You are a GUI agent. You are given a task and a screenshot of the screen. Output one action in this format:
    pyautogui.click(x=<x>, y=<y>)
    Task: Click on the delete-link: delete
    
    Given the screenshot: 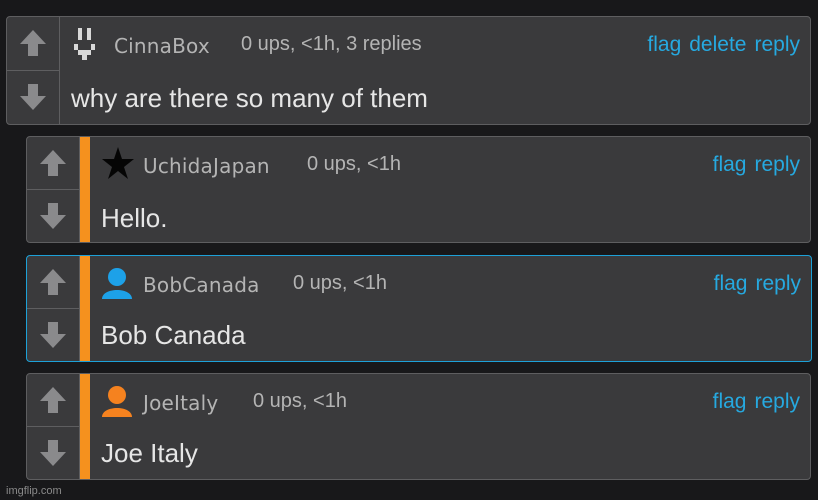 What is the action you would take?
    pyautogui.click(x=717, y=44)
    